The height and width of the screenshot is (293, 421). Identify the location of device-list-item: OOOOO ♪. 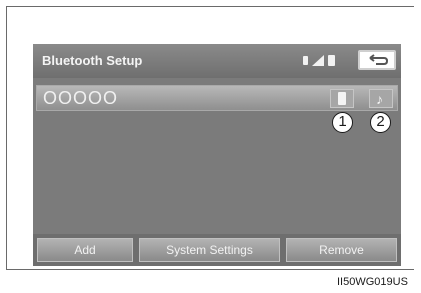
(217, 98).